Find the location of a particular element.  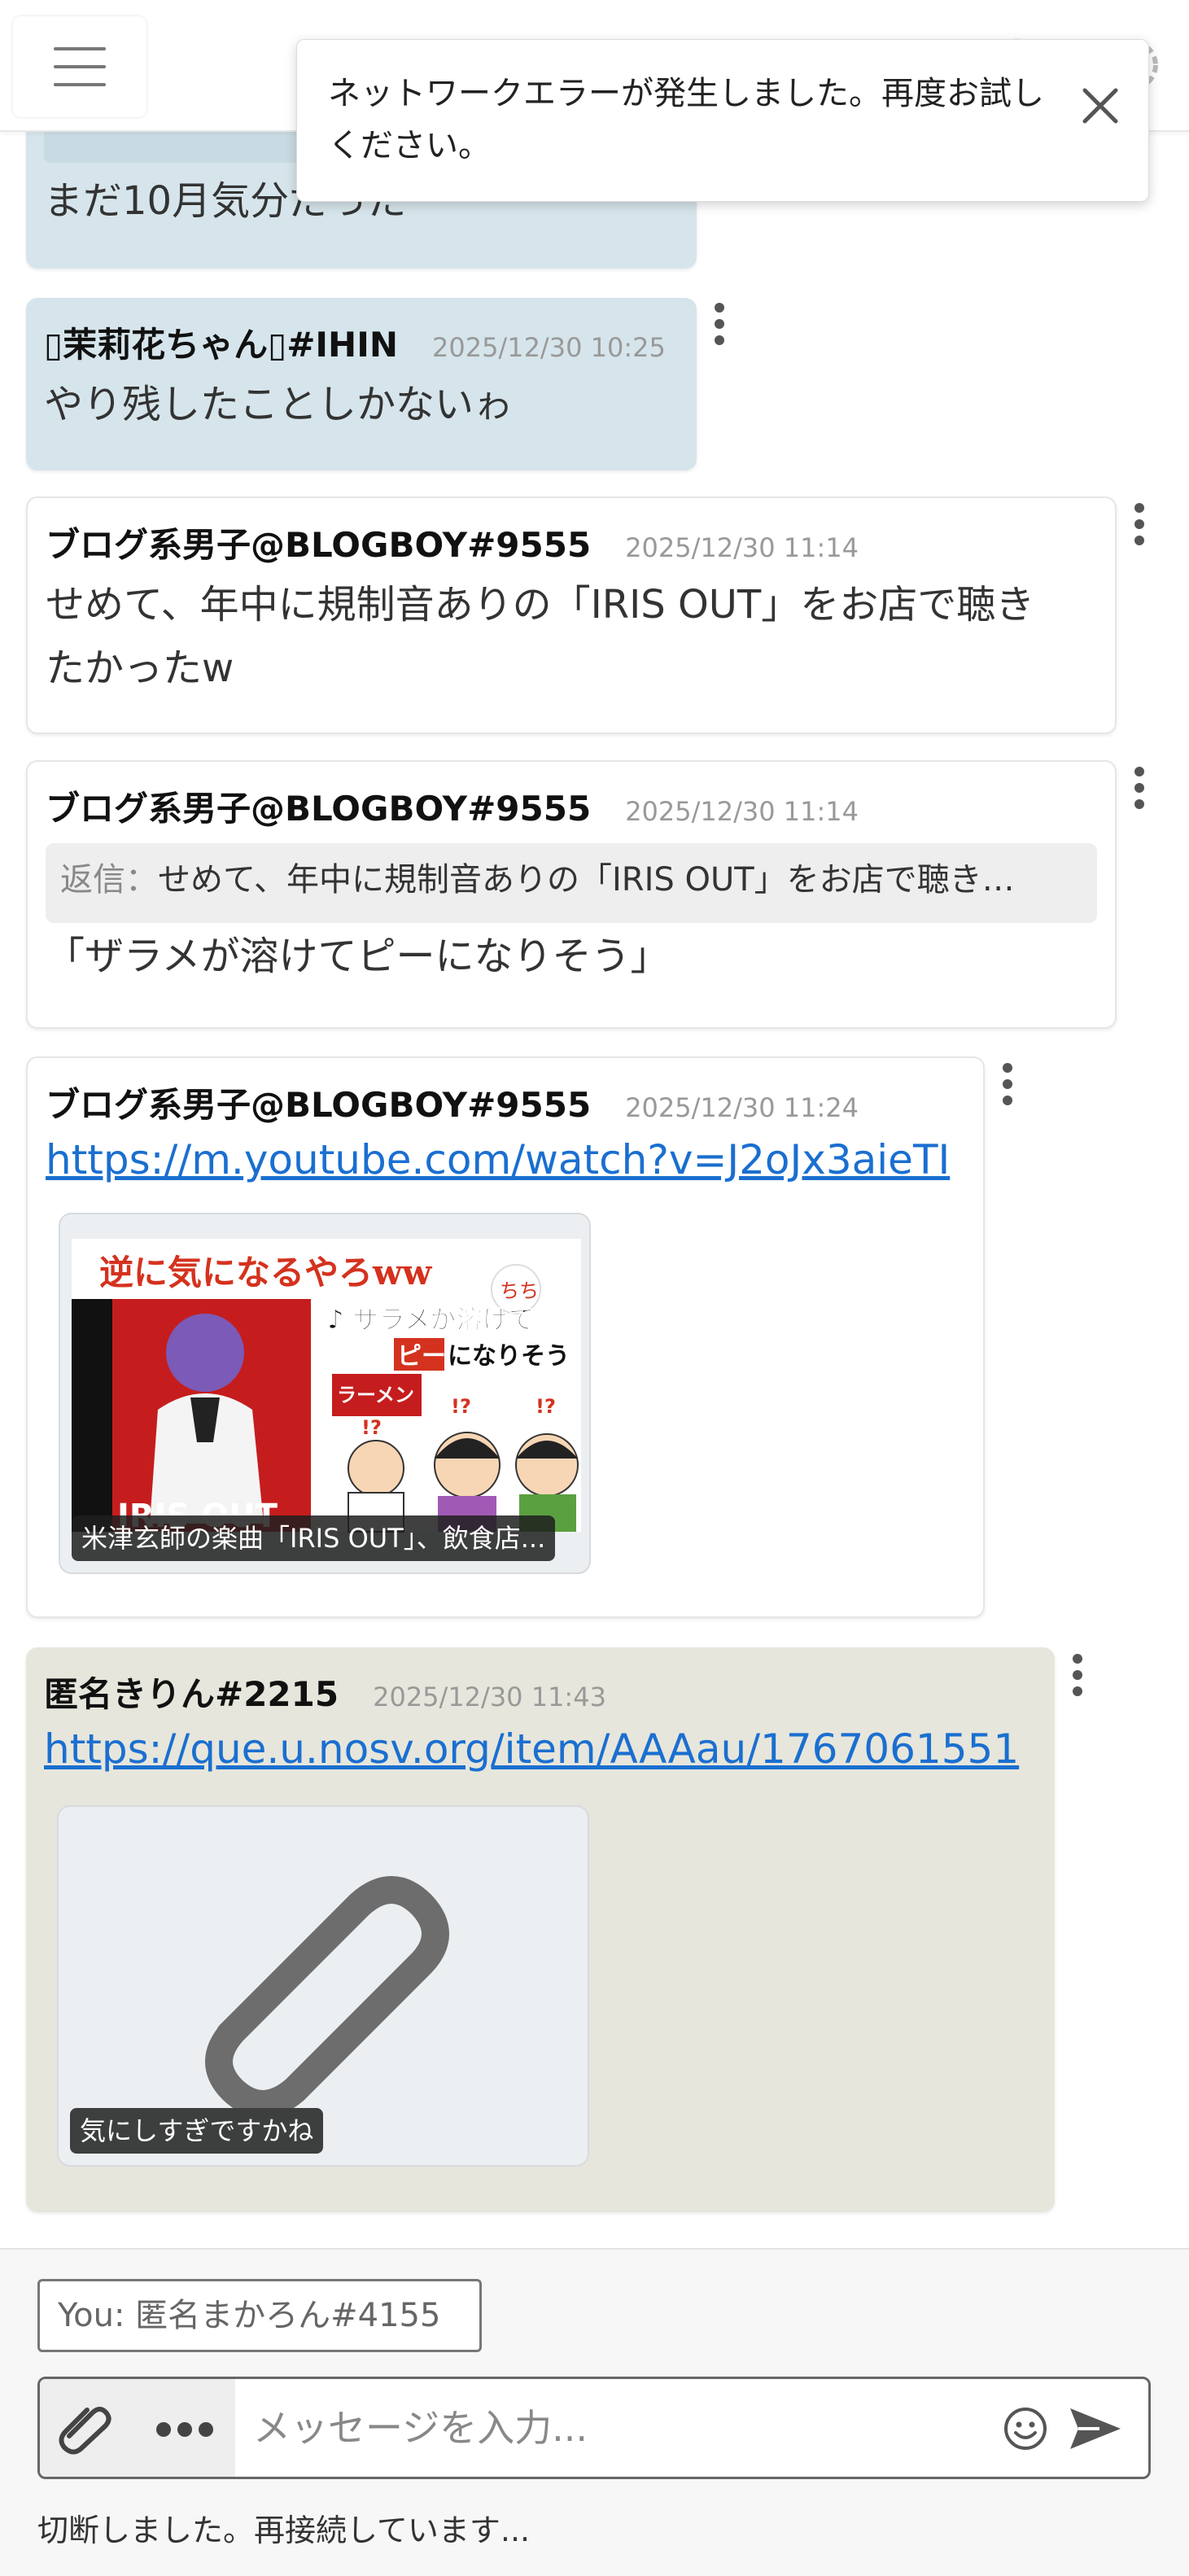

timestamp: 2025/12/30 11:43 is located at coordinates (490, 1697).